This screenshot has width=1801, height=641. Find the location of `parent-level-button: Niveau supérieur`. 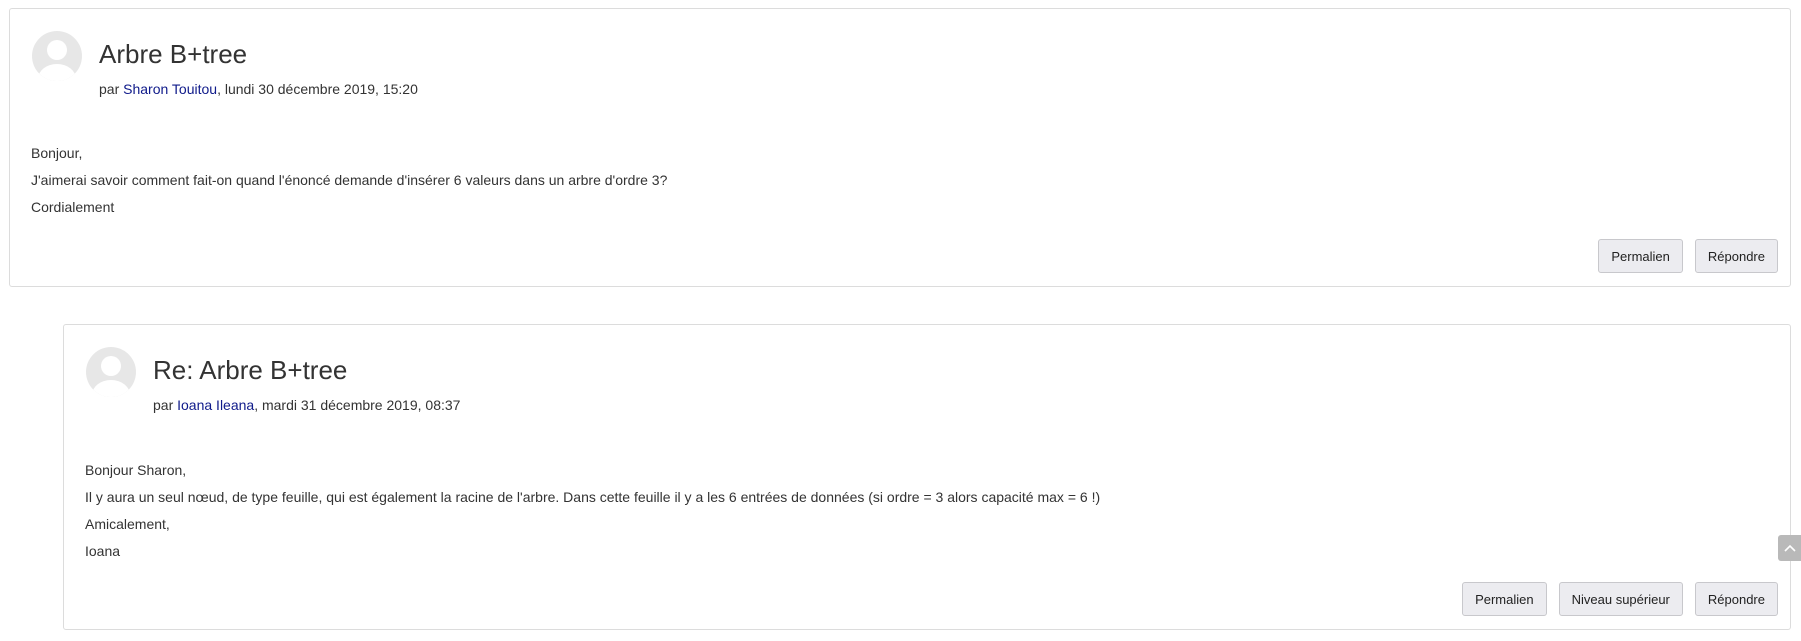

parent-level-button: Niveau supérieur is located at coordinates (1620, 599).